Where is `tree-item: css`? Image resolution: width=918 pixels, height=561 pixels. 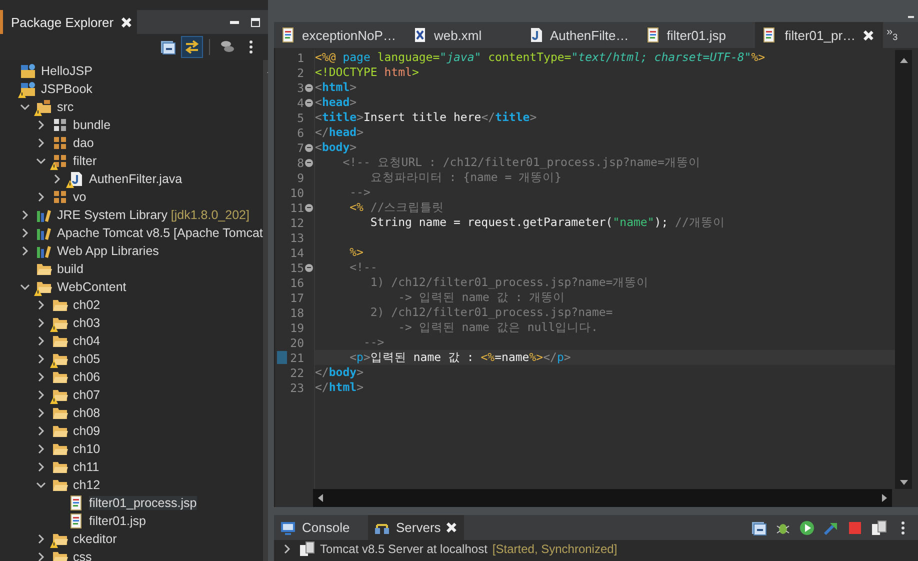
tree-item: css is located at coordinates (131, 554).